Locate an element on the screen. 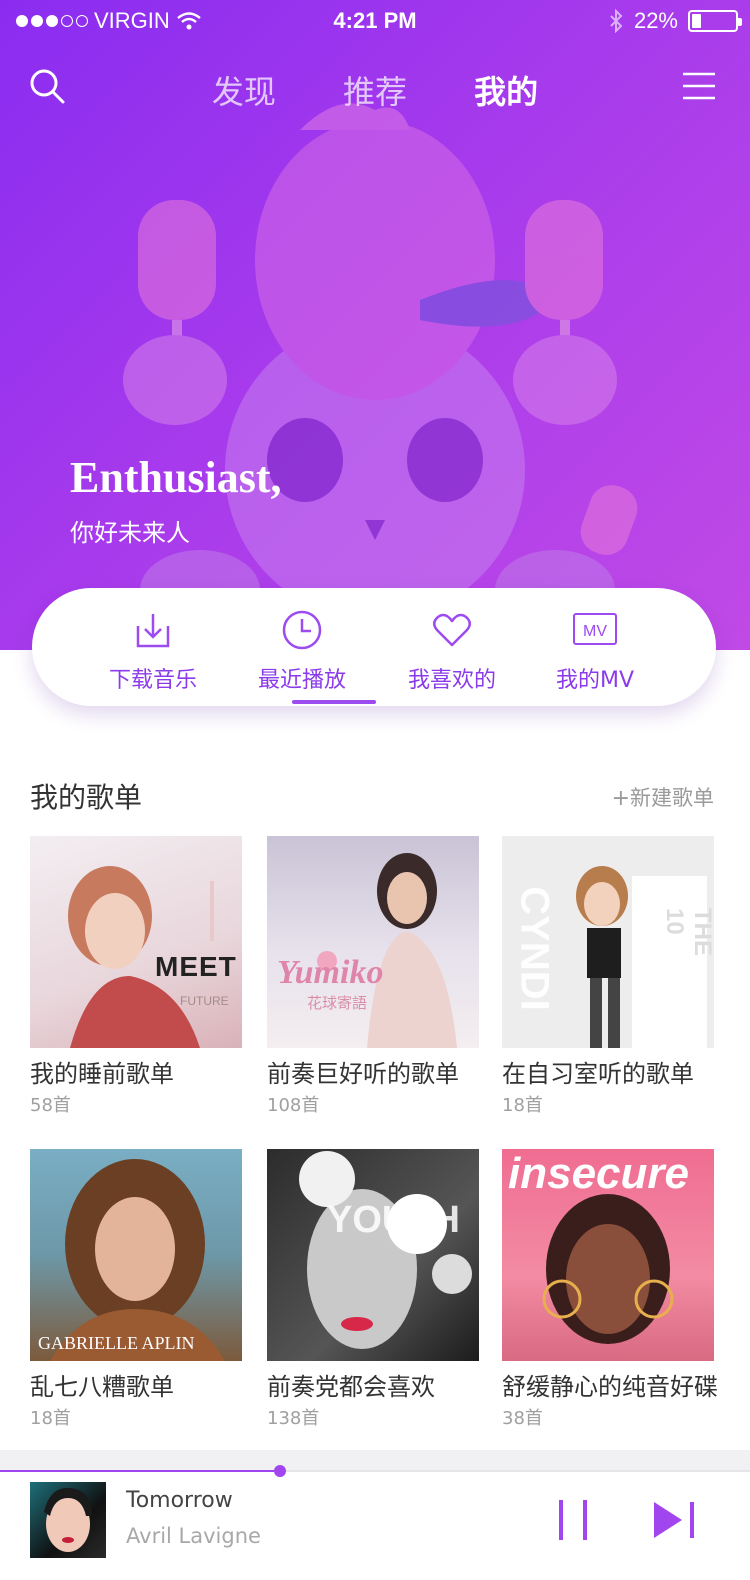 This screenshot has width=750, height=1580. battery-icon is located at coordinates (715, 21).